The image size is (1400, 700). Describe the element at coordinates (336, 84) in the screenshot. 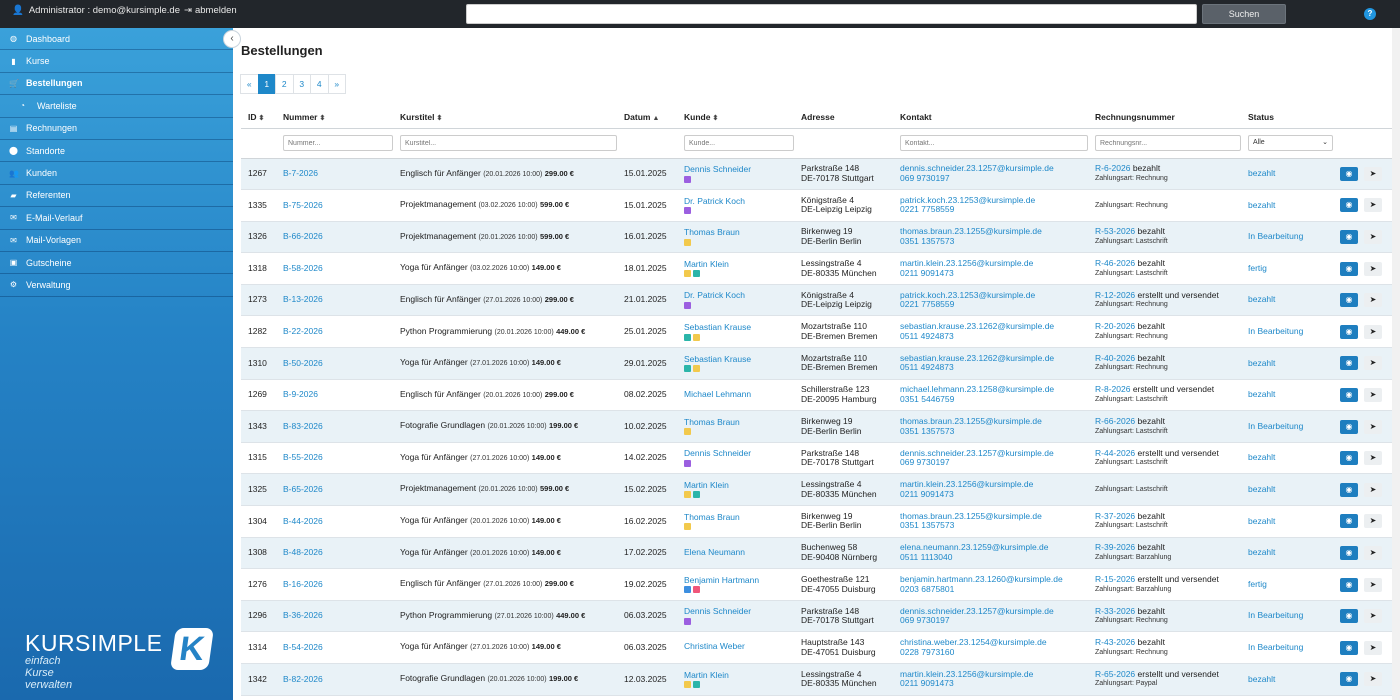

I see `page-link: »` at that location.